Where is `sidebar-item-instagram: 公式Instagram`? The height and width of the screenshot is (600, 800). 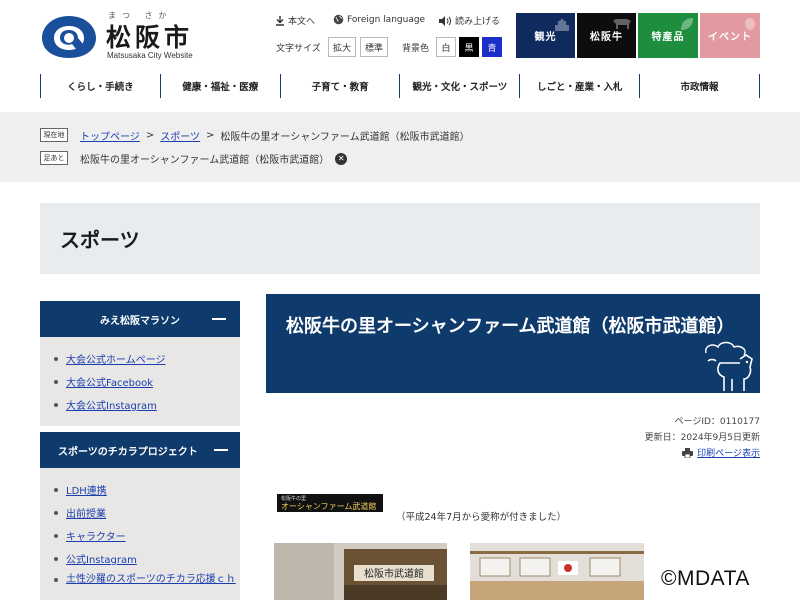 sidebar-item-instagram: 公式Instagram is located at coordinates (147, 558).